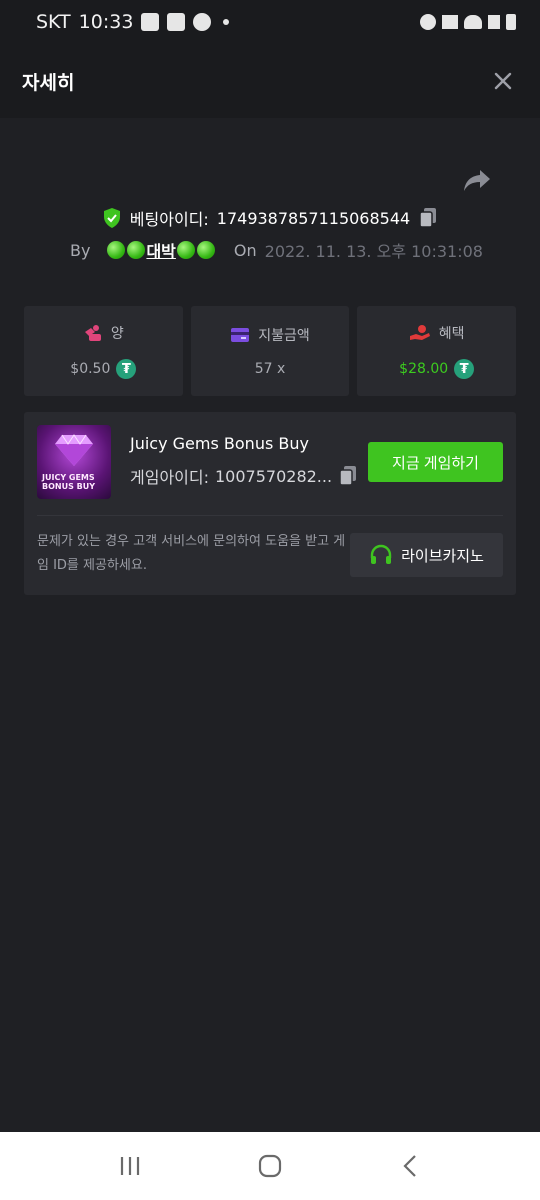  What do you see at coordinates (270, 22) in the screenshot?
I see `status-bar: SKT 10:33` at bounding box center [270, 22].